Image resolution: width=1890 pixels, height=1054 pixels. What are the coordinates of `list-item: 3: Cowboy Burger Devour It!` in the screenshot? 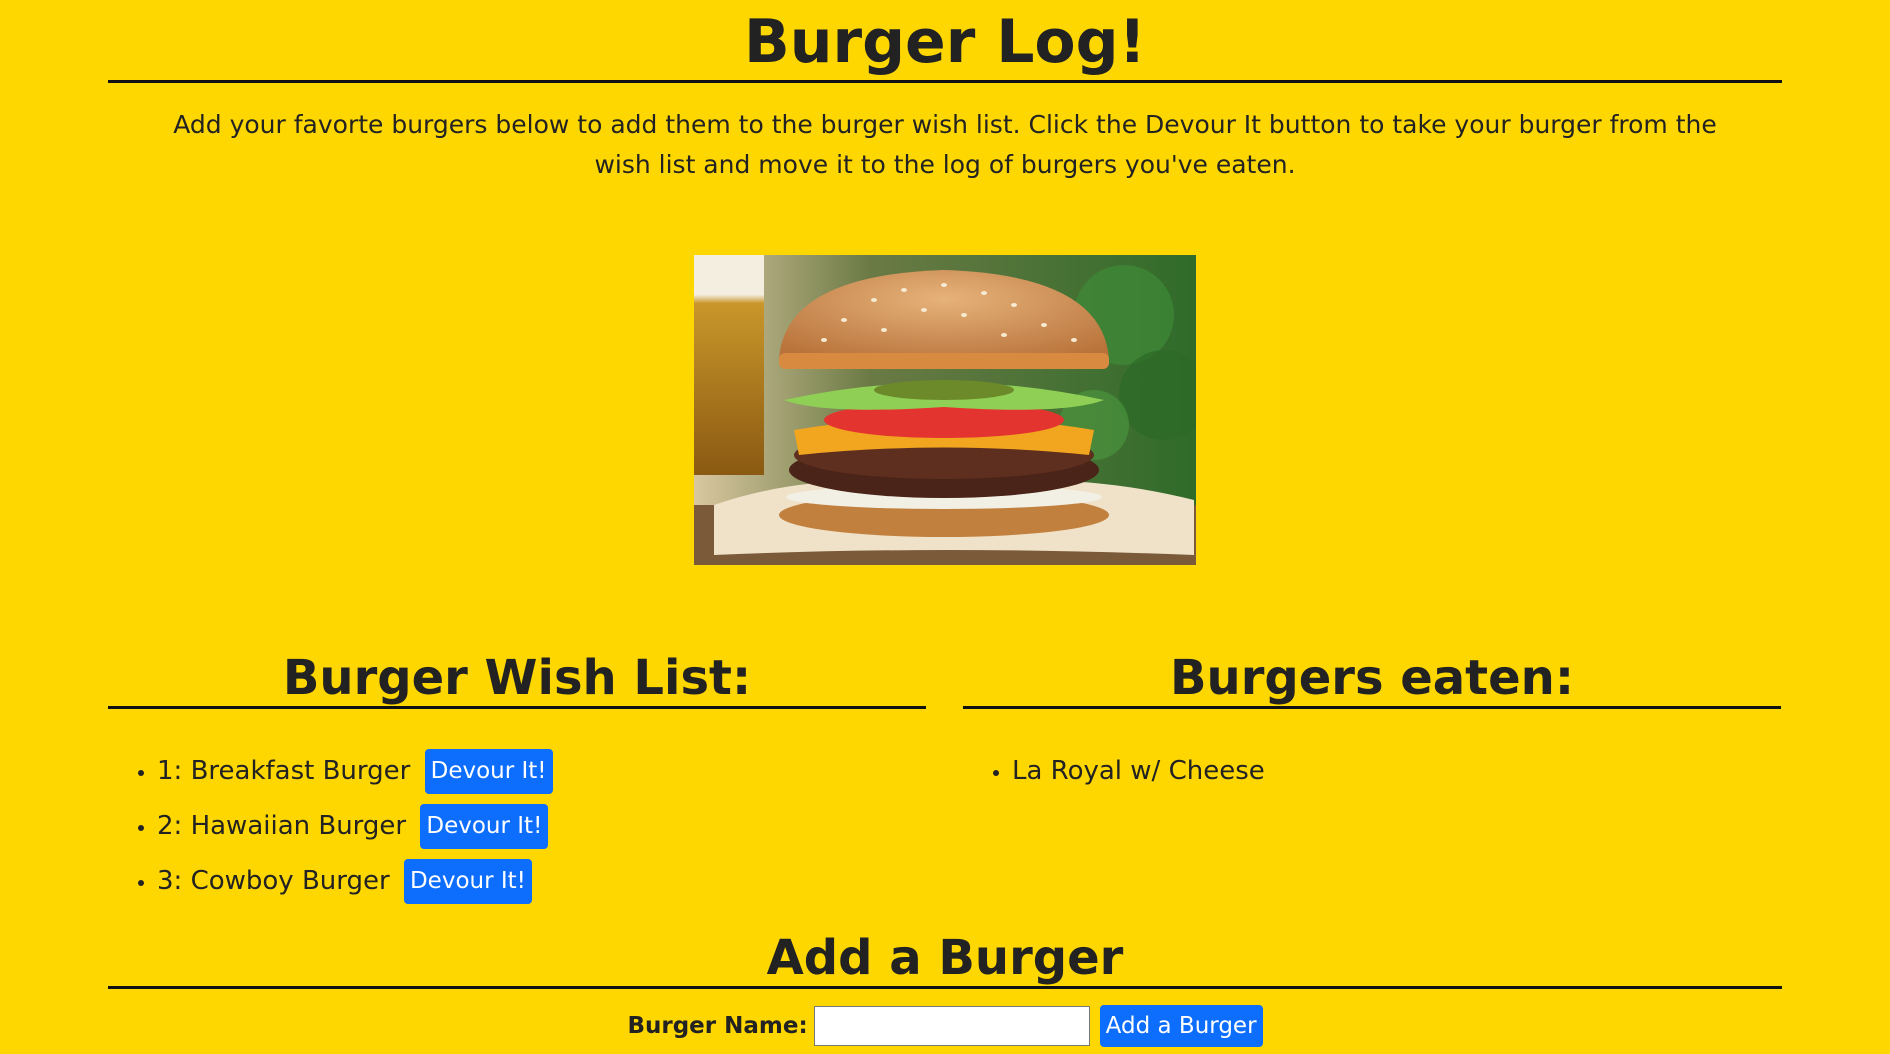 It's located at (541, 881).